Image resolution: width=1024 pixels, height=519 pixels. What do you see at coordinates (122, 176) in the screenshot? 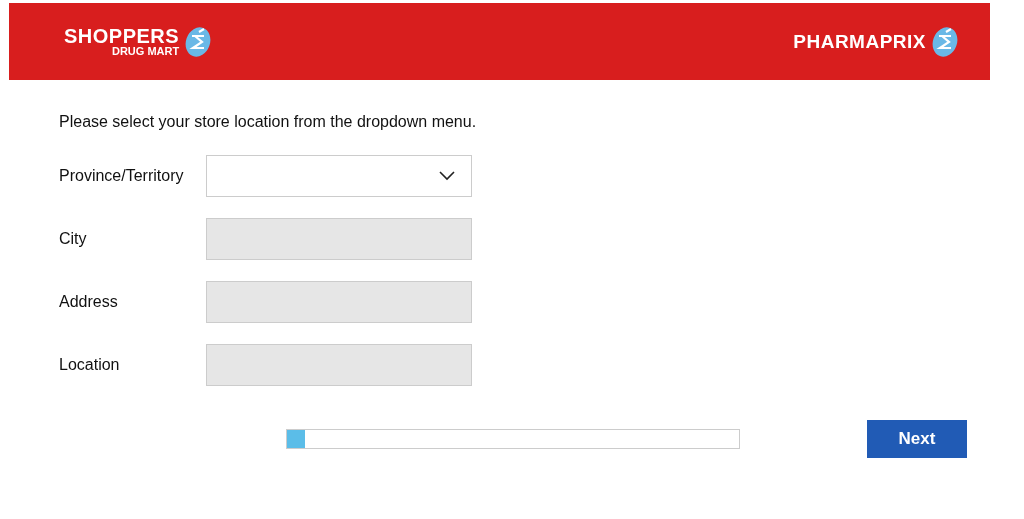
I see `field-label: Province/Territory` at bounding box center [122, 176].